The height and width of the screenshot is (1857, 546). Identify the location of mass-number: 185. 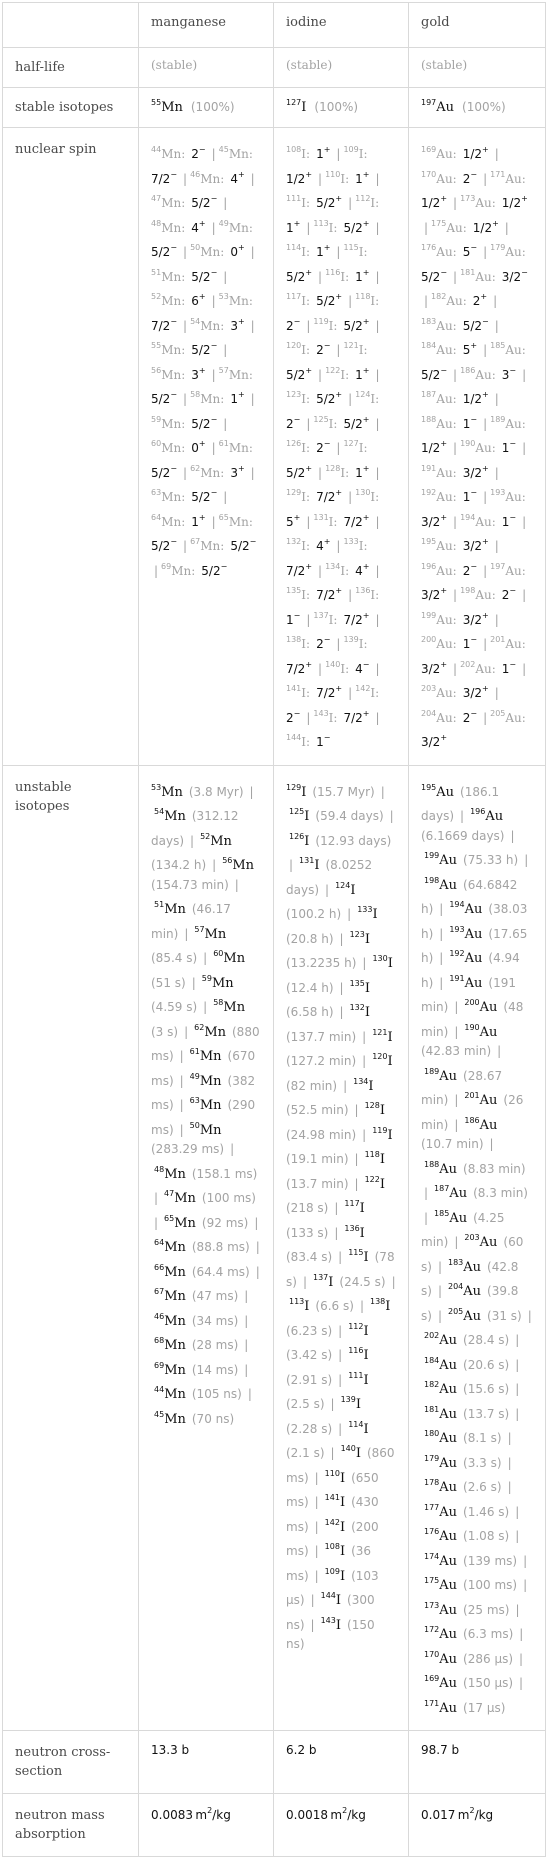
(498, 345).